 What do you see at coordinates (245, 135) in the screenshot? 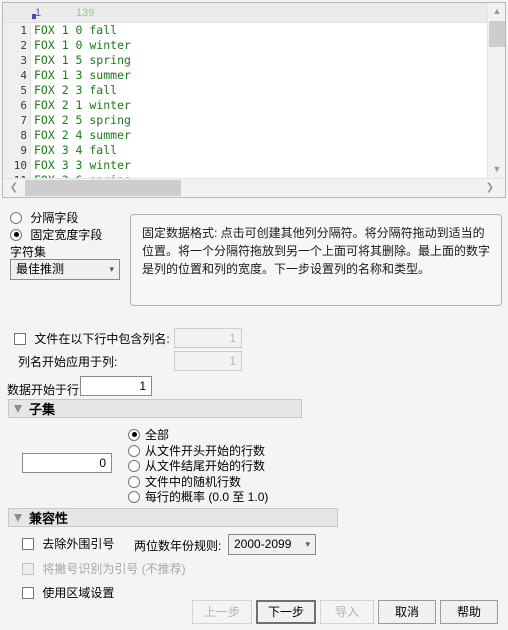
I see `preview-line: 8 FOX 2 4 summer` at bounding box center [245, 135].